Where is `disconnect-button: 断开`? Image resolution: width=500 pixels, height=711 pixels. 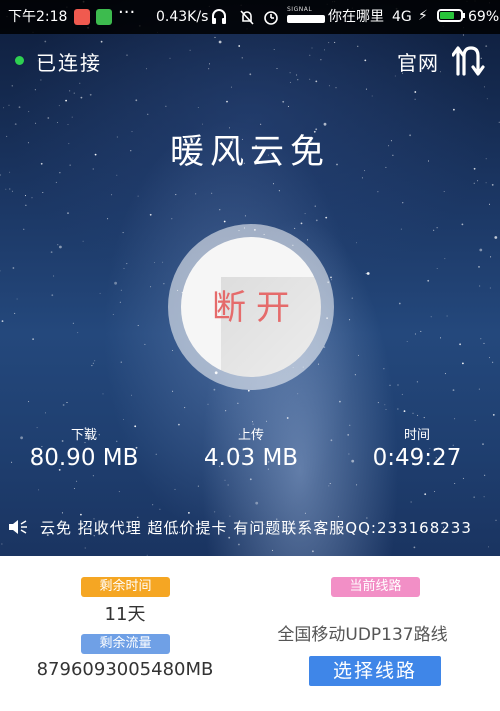 disconnect-button: 断开 is located at coordinates (251, 307).